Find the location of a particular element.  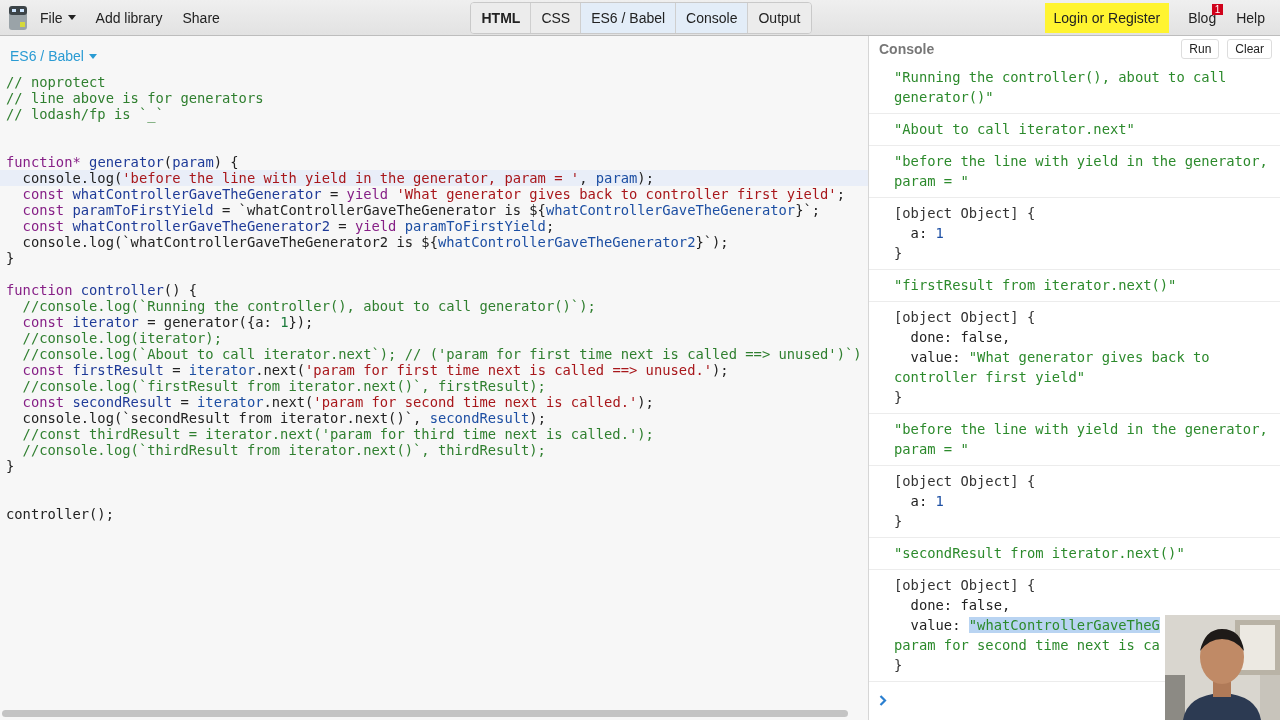

code-line: function controller() { is located at coordinates (102, 290).